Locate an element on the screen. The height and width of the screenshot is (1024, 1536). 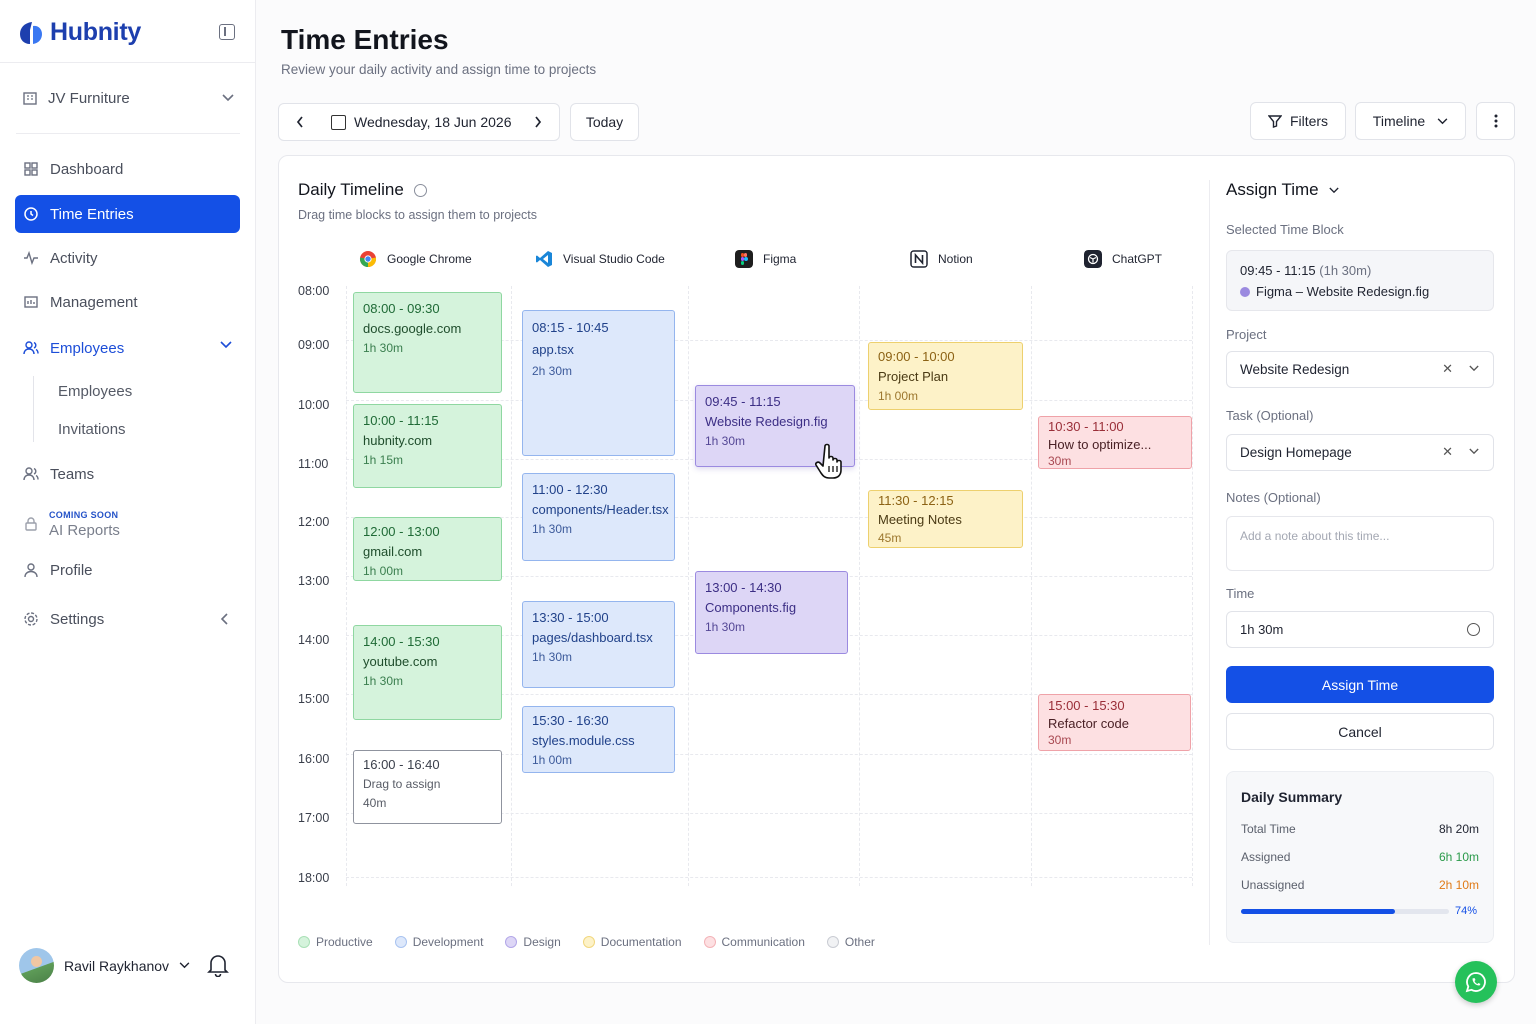
summary-label: Total Time is located at coordinates (1268, 829).